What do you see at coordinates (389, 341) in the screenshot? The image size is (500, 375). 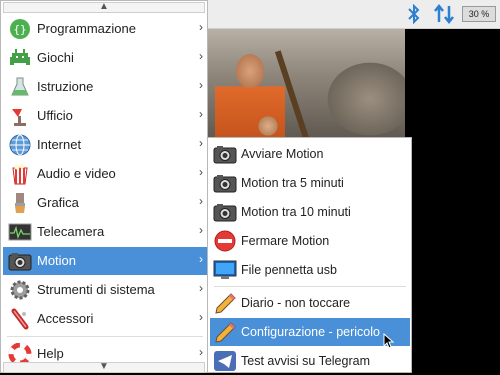 I see `mouse-pointer-icon` at bounding box center [389, 341].